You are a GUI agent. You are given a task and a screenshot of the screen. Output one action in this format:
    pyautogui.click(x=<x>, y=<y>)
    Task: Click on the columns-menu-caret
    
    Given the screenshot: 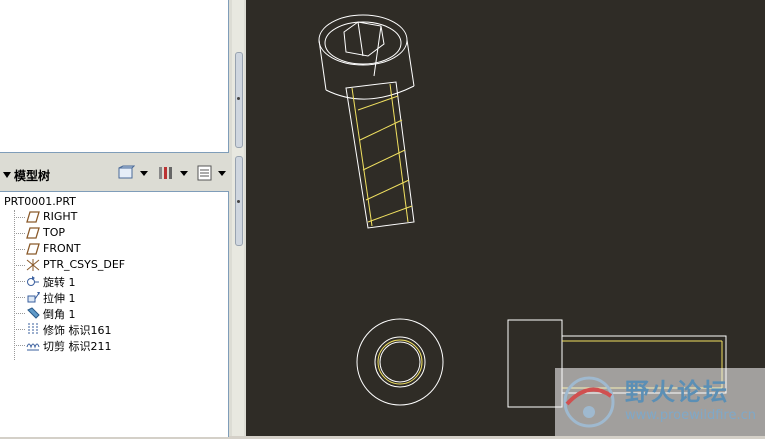 What is the action you would take?
    pyautogui.click(x=222, y=173)
    